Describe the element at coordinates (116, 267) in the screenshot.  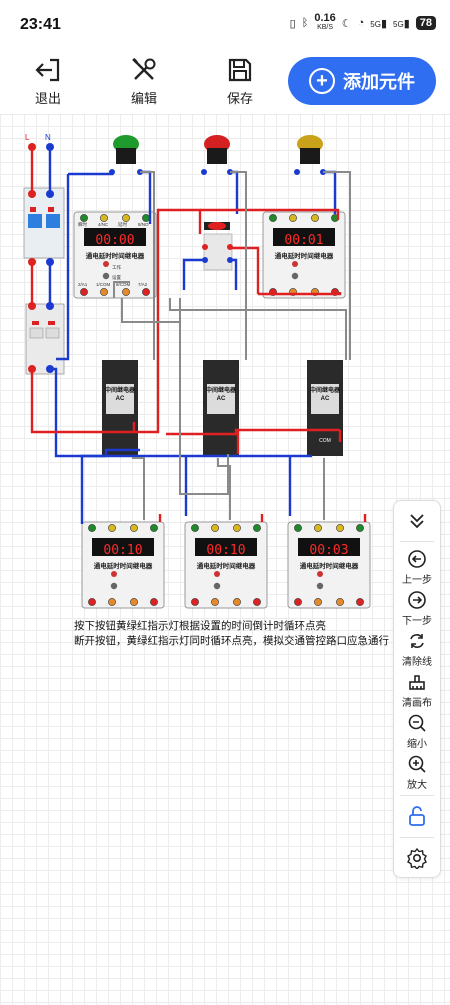
I see `timer-1-work-label: 工作` at that location.